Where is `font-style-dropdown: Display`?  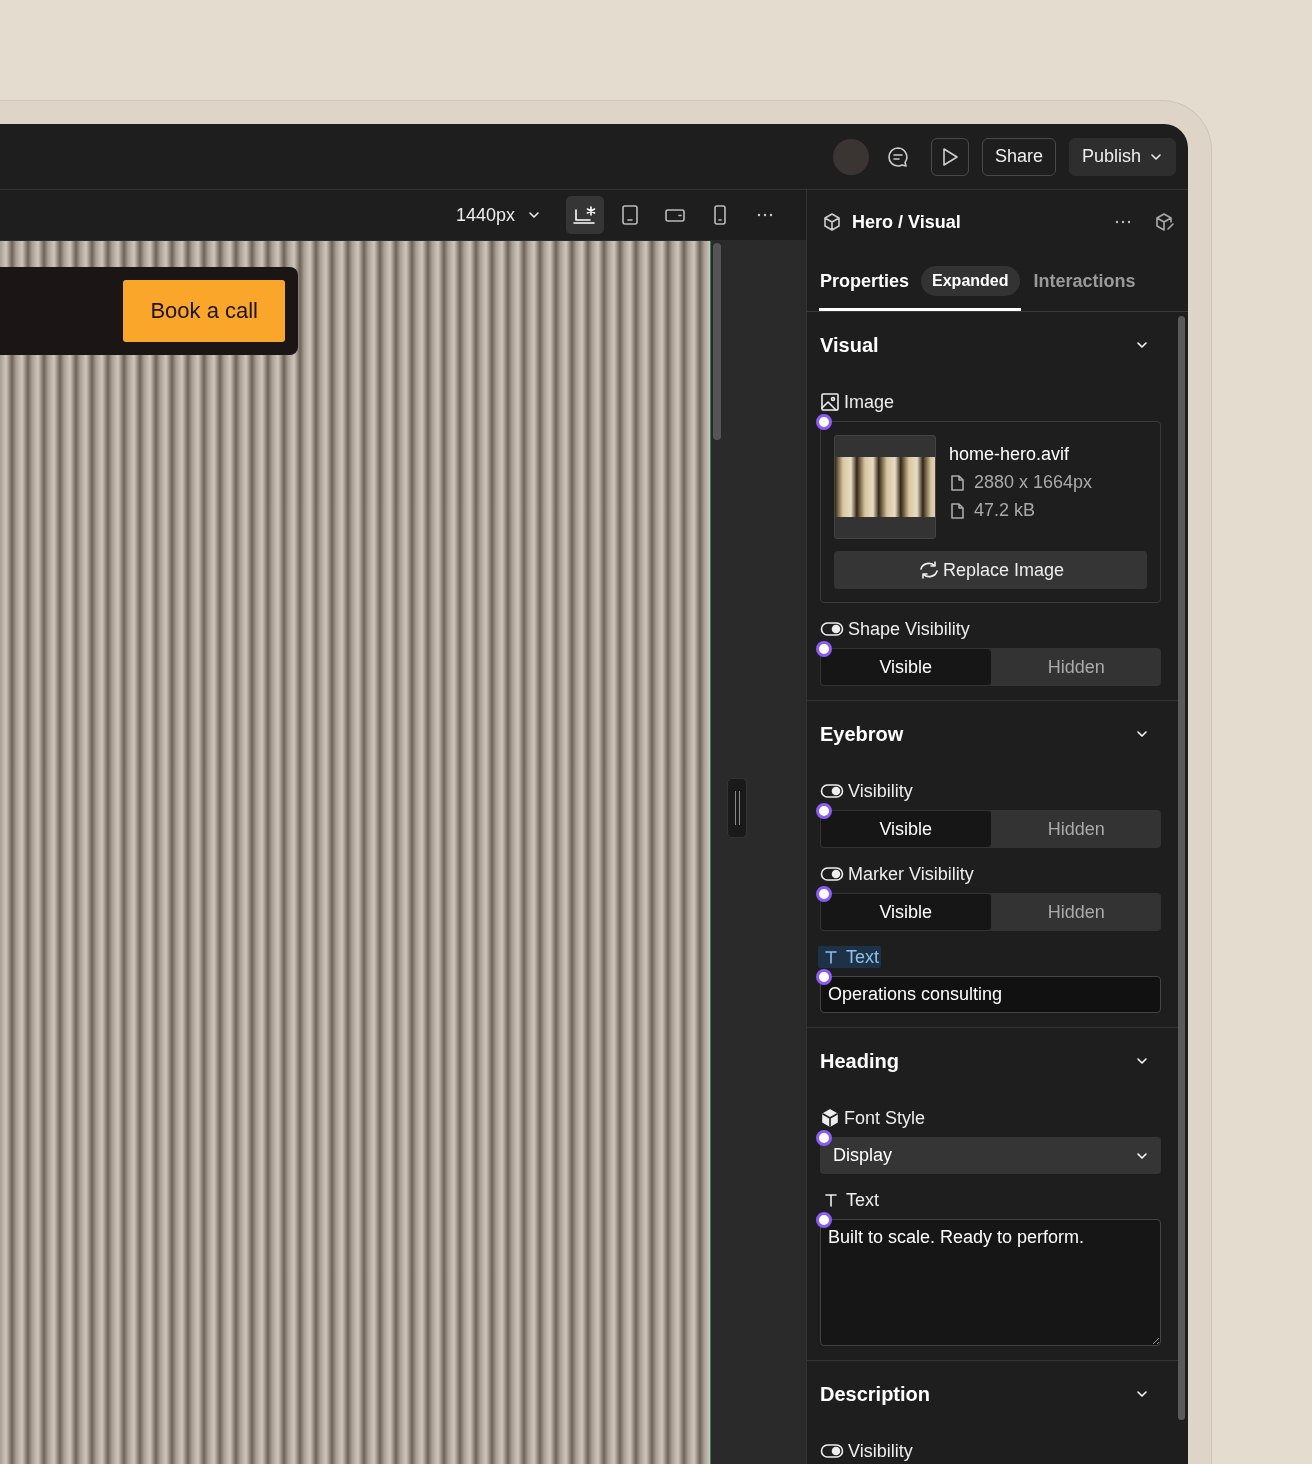 font-style-dropdown: Display is located at coordinates (990, 1155).